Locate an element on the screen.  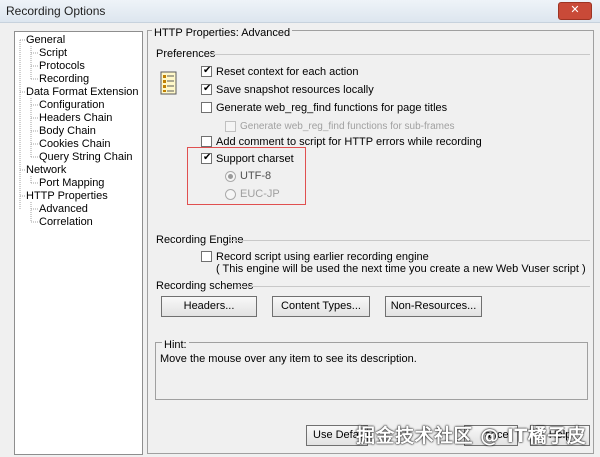
save-snapshot-checkbox: ✔ is located at coordinates (206, 89).